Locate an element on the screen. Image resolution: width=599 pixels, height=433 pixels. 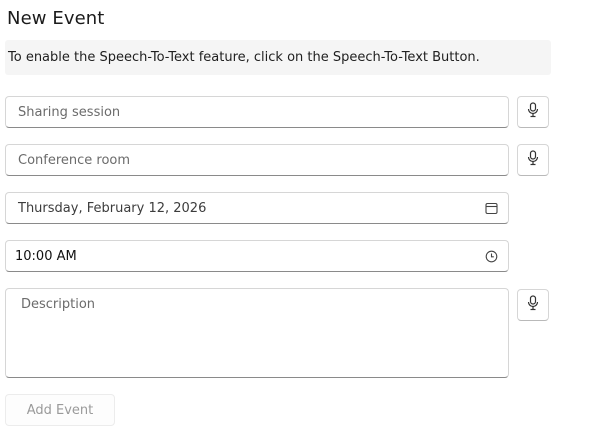
location-speech-button is located at coordinates (533, 160).